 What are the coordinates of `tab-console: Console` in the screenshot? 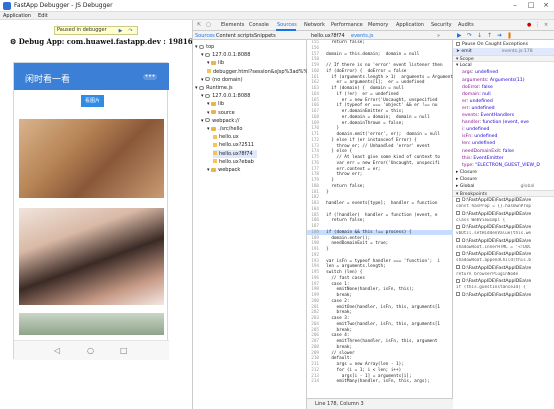 It's located at (259, 25).